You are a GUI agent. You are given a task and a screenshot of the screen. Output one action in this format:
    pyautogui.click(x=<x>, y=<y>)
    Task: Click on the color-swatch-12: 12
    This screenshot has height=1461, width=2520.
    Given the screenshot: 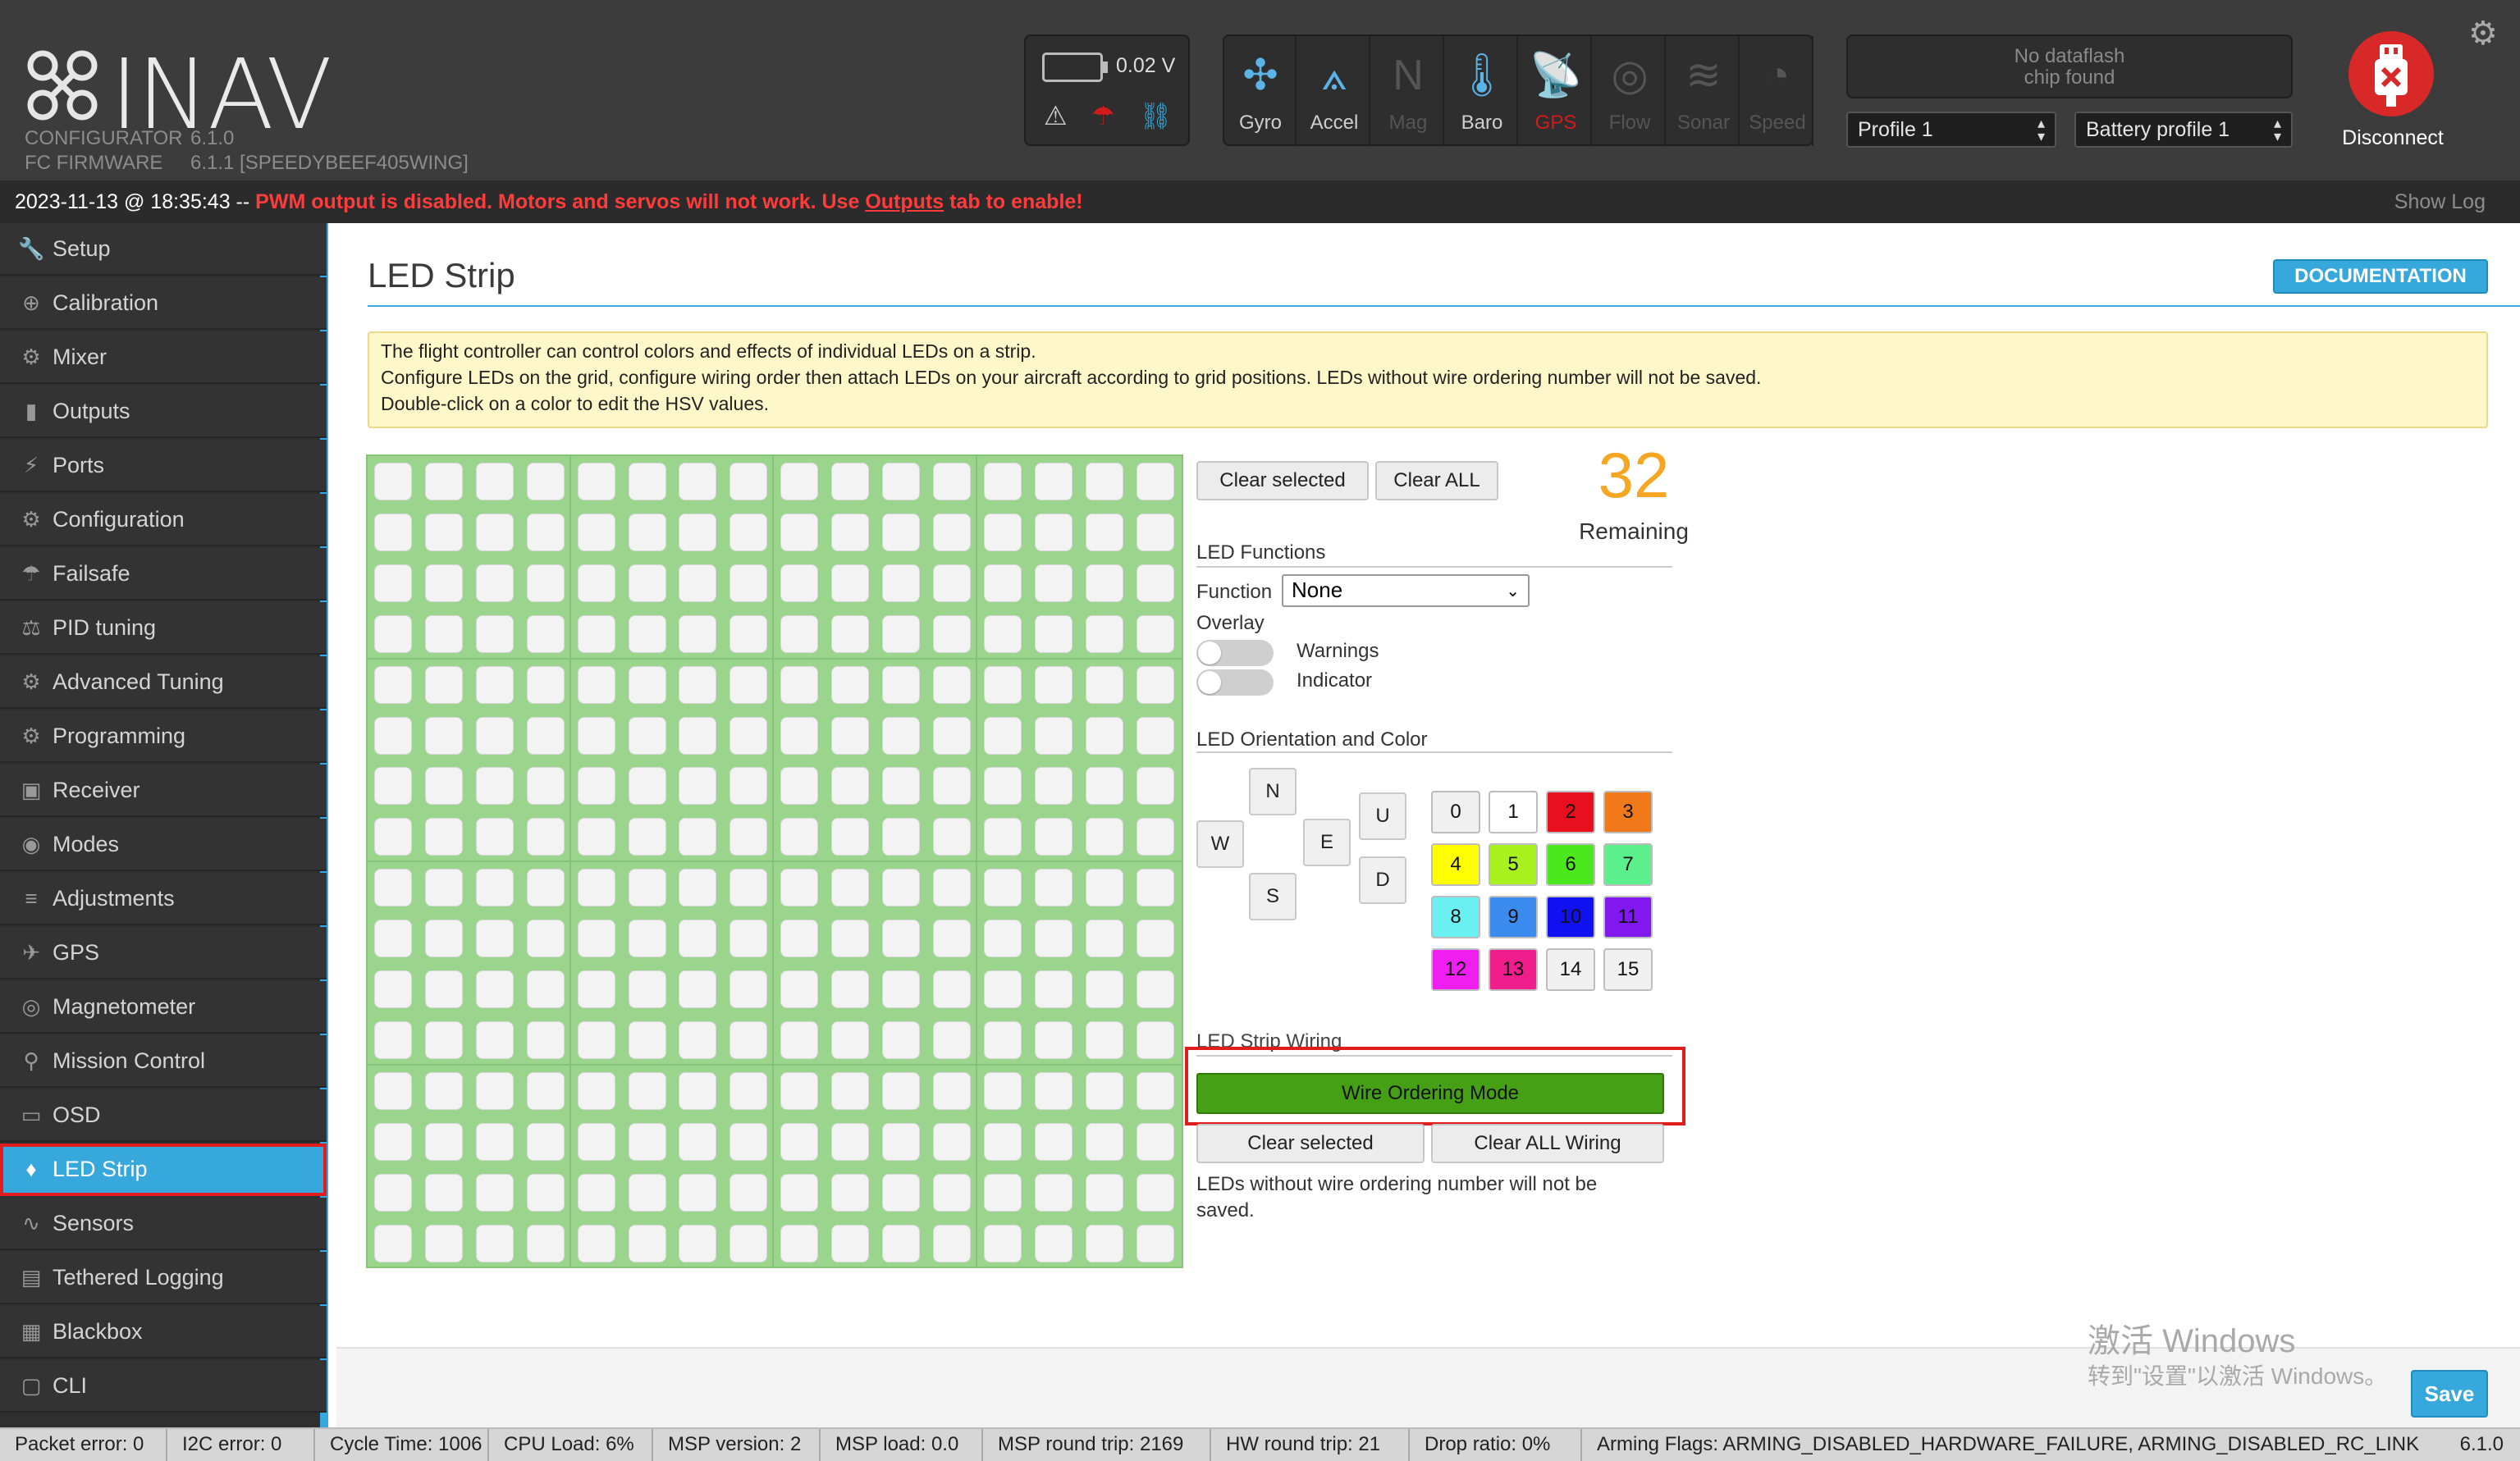 What is the action you would take?
    pyautogui.click(x=1455, y=969)
    